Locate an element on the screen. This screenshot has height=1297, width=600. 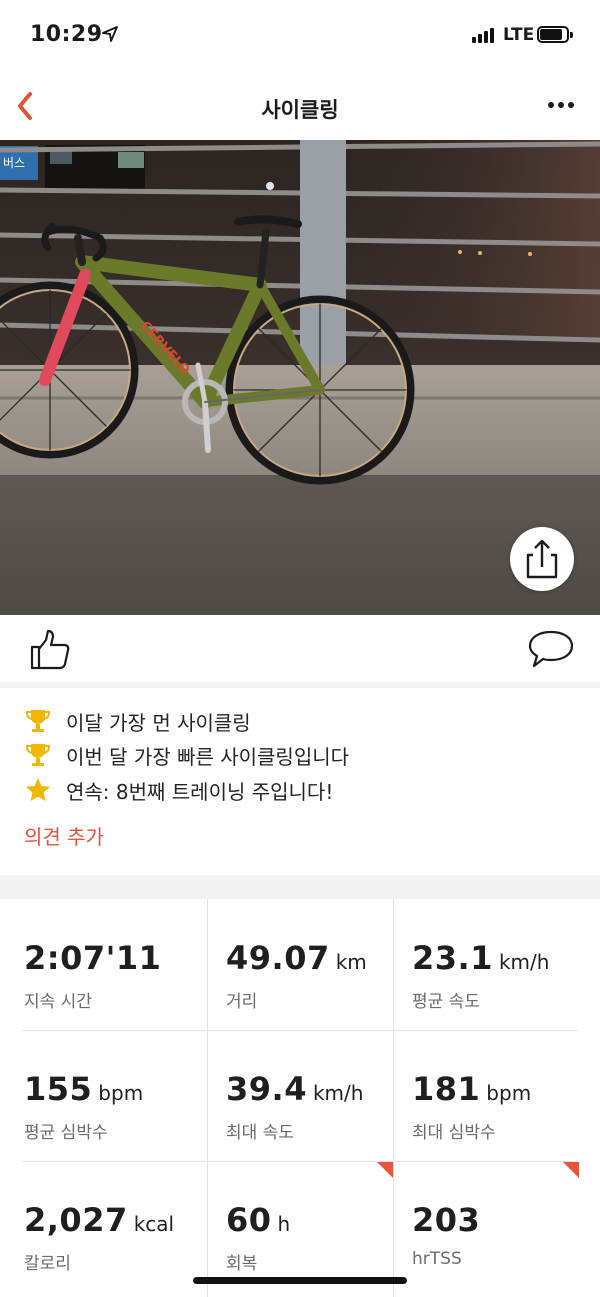
stat-label: 칼로리 is located at coordinates (47, 1264).